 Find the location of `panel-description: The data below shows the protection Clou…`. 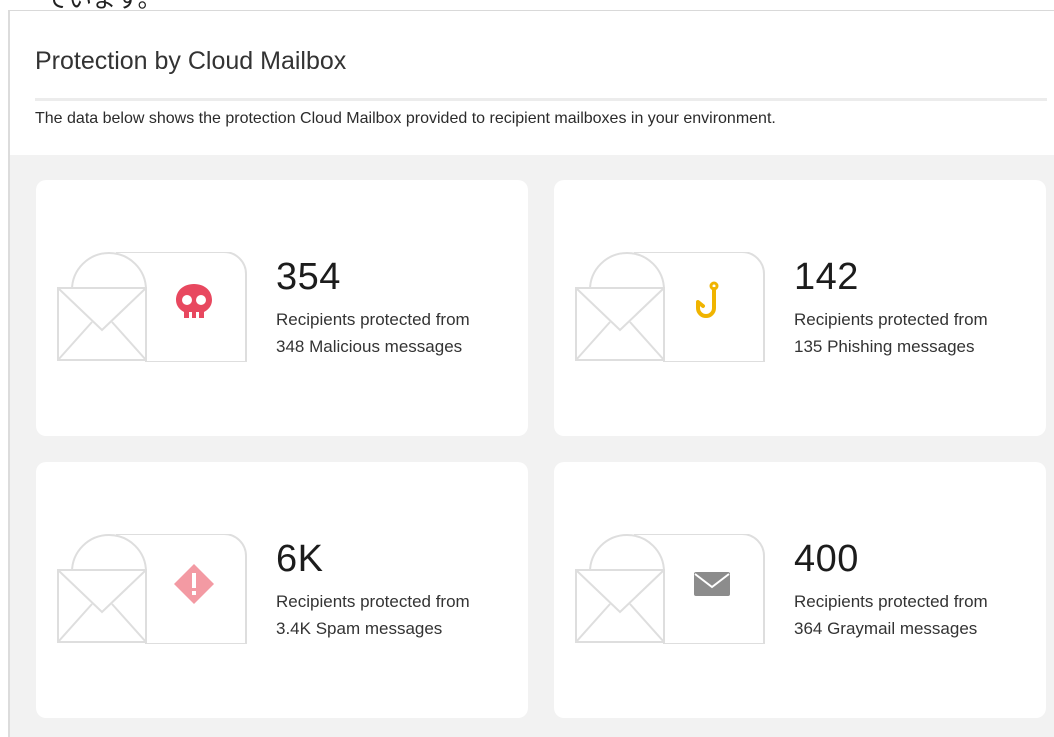

panel-description: The data below shows the protection Clou… is located at coordinates (405, 118).